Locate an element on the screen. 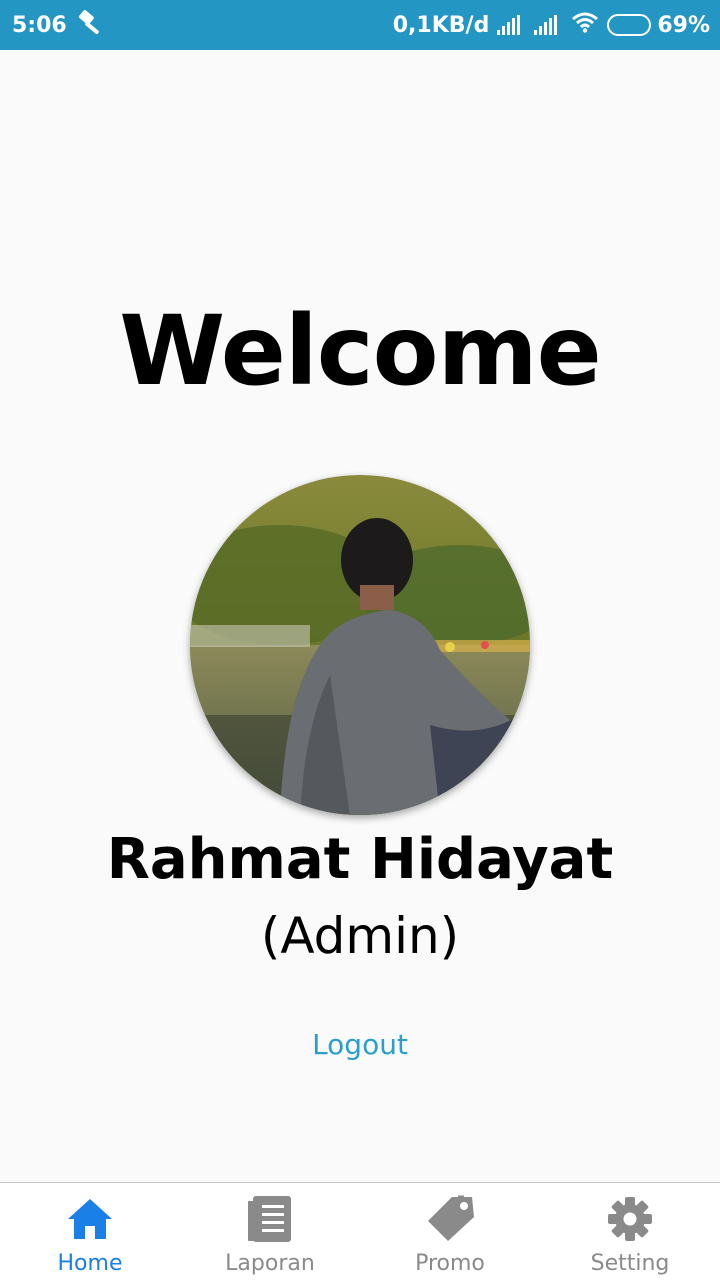 The image size is (720, 1280). battery-indicator: 69% is located at coordinates (658, 25).